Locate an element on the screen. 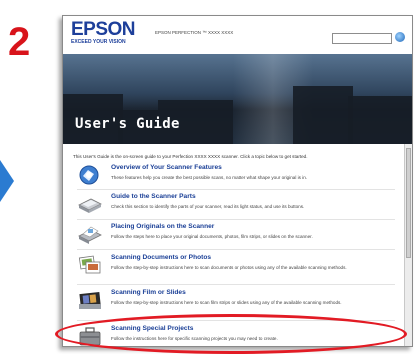 This screenshot has width=417, height=354. scanner-parts-icon is located at coordinates (90, 205).